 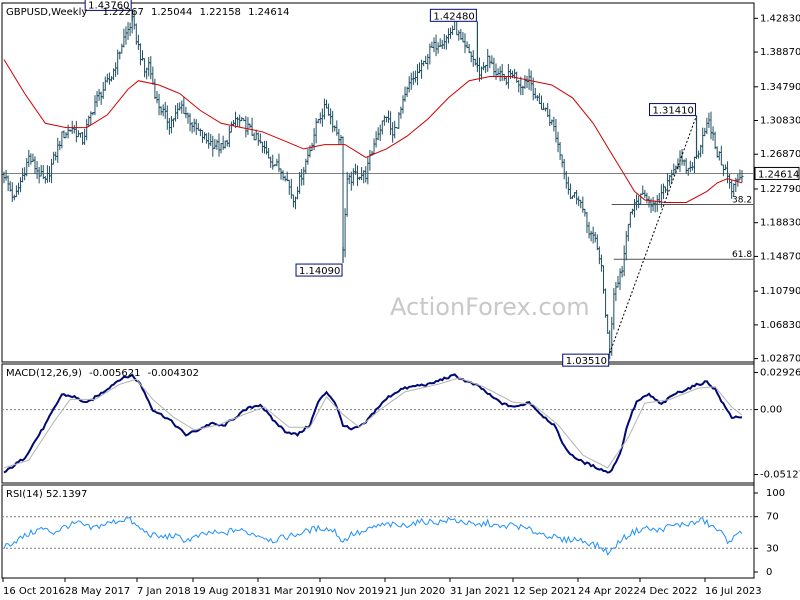 I want to click on x-axis-tick-label: 31 Mar 2019, so click(x=289, y=591).